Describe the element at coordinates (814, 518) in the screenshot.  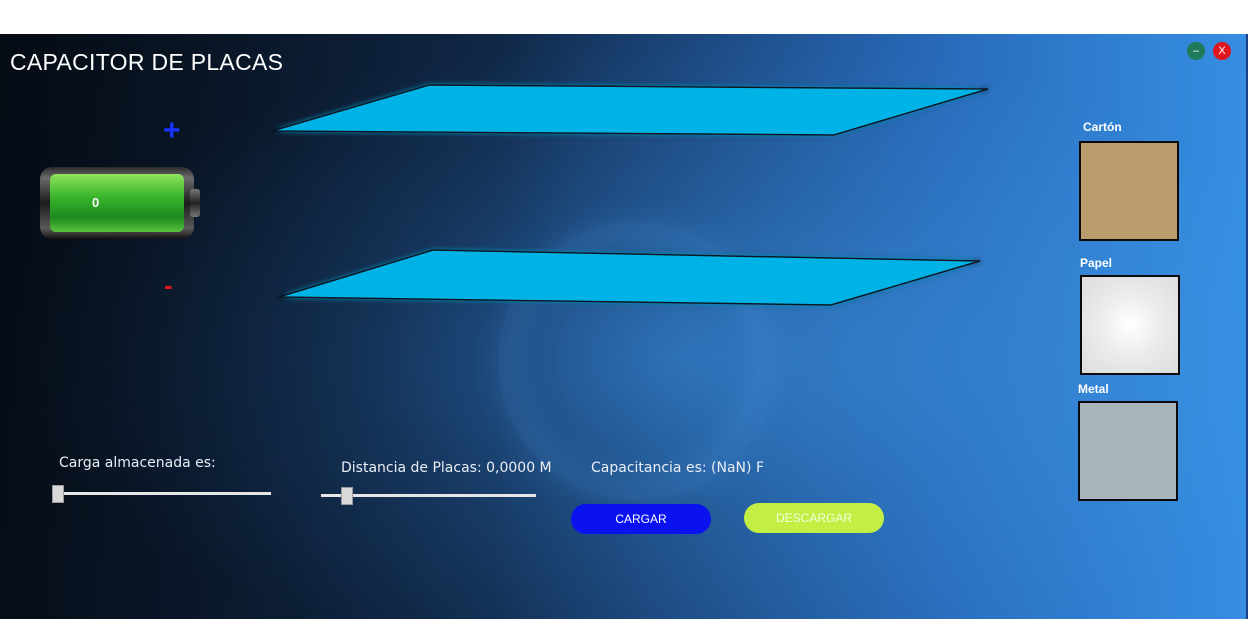
I see `descargar-button: DESCARGAR` at that location.